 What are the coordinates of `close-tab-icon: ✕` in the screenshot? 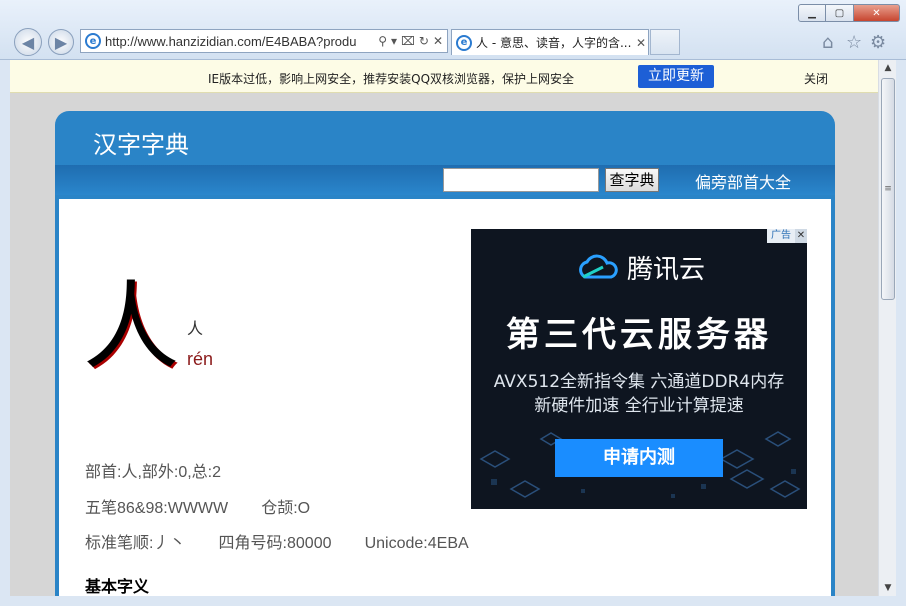 It's located at (641, 43).